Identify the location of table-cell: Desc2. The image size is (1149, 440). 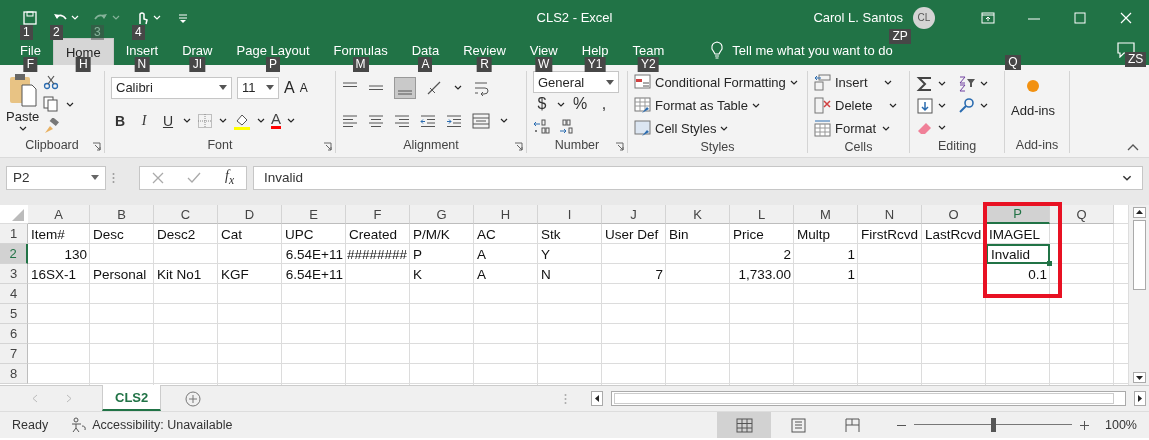
(186, 234).